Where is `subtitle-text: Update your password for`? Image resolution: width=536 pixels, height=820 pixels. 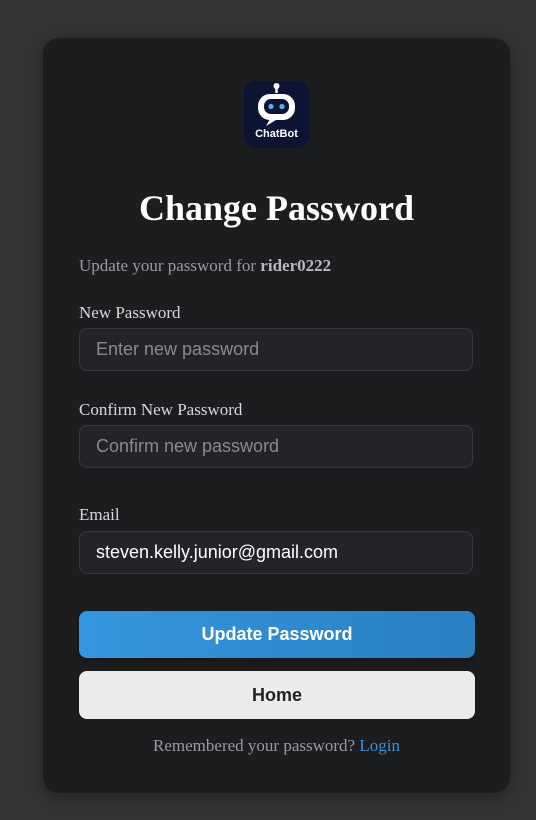
subtitle-text: Update your password for is located at coordinates (170, 265).